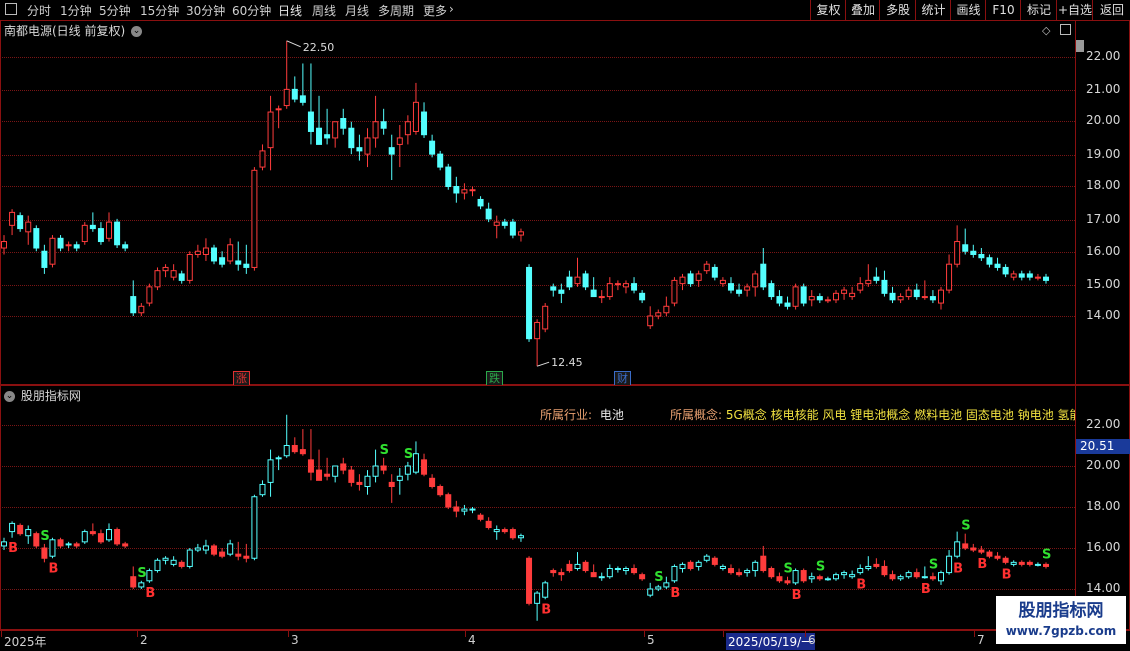  Describe the element at coordinates (295, 640) in the screenshot. I see `date-label: 3` at that location.